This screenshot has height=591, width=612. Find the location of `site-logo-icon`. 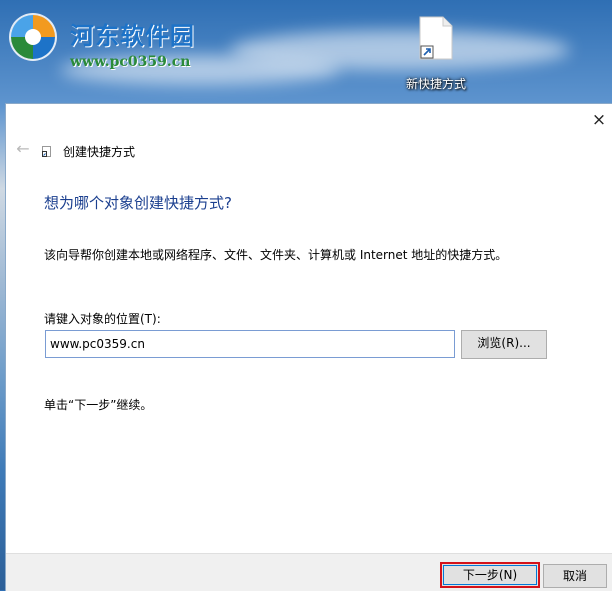

site-logo-icon is located at coordinates (33, 37).